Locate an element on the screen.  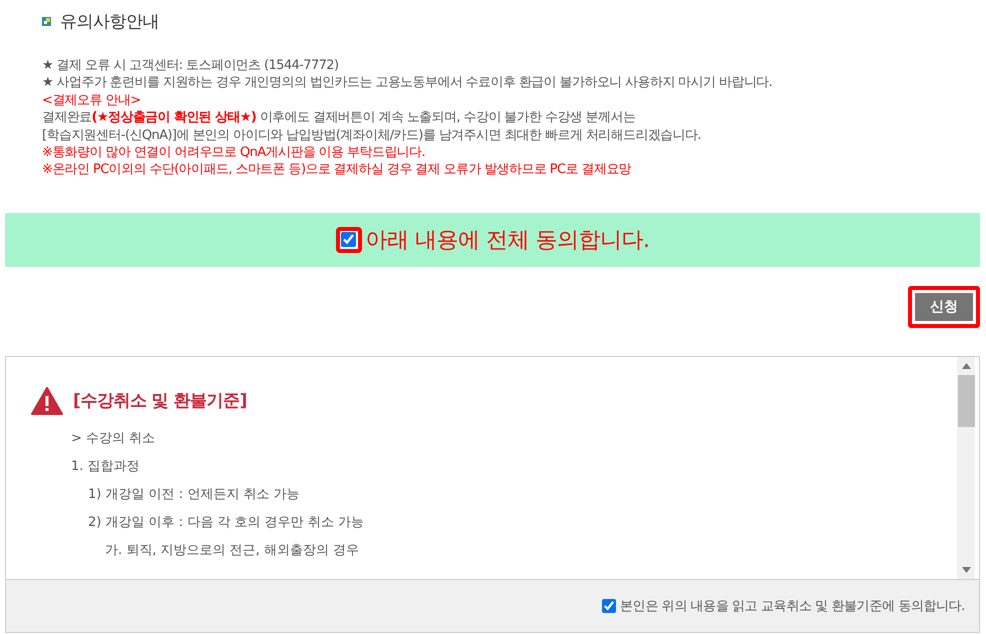
policy-text: > 수강의 취소 is located at coordinates (113, 439).